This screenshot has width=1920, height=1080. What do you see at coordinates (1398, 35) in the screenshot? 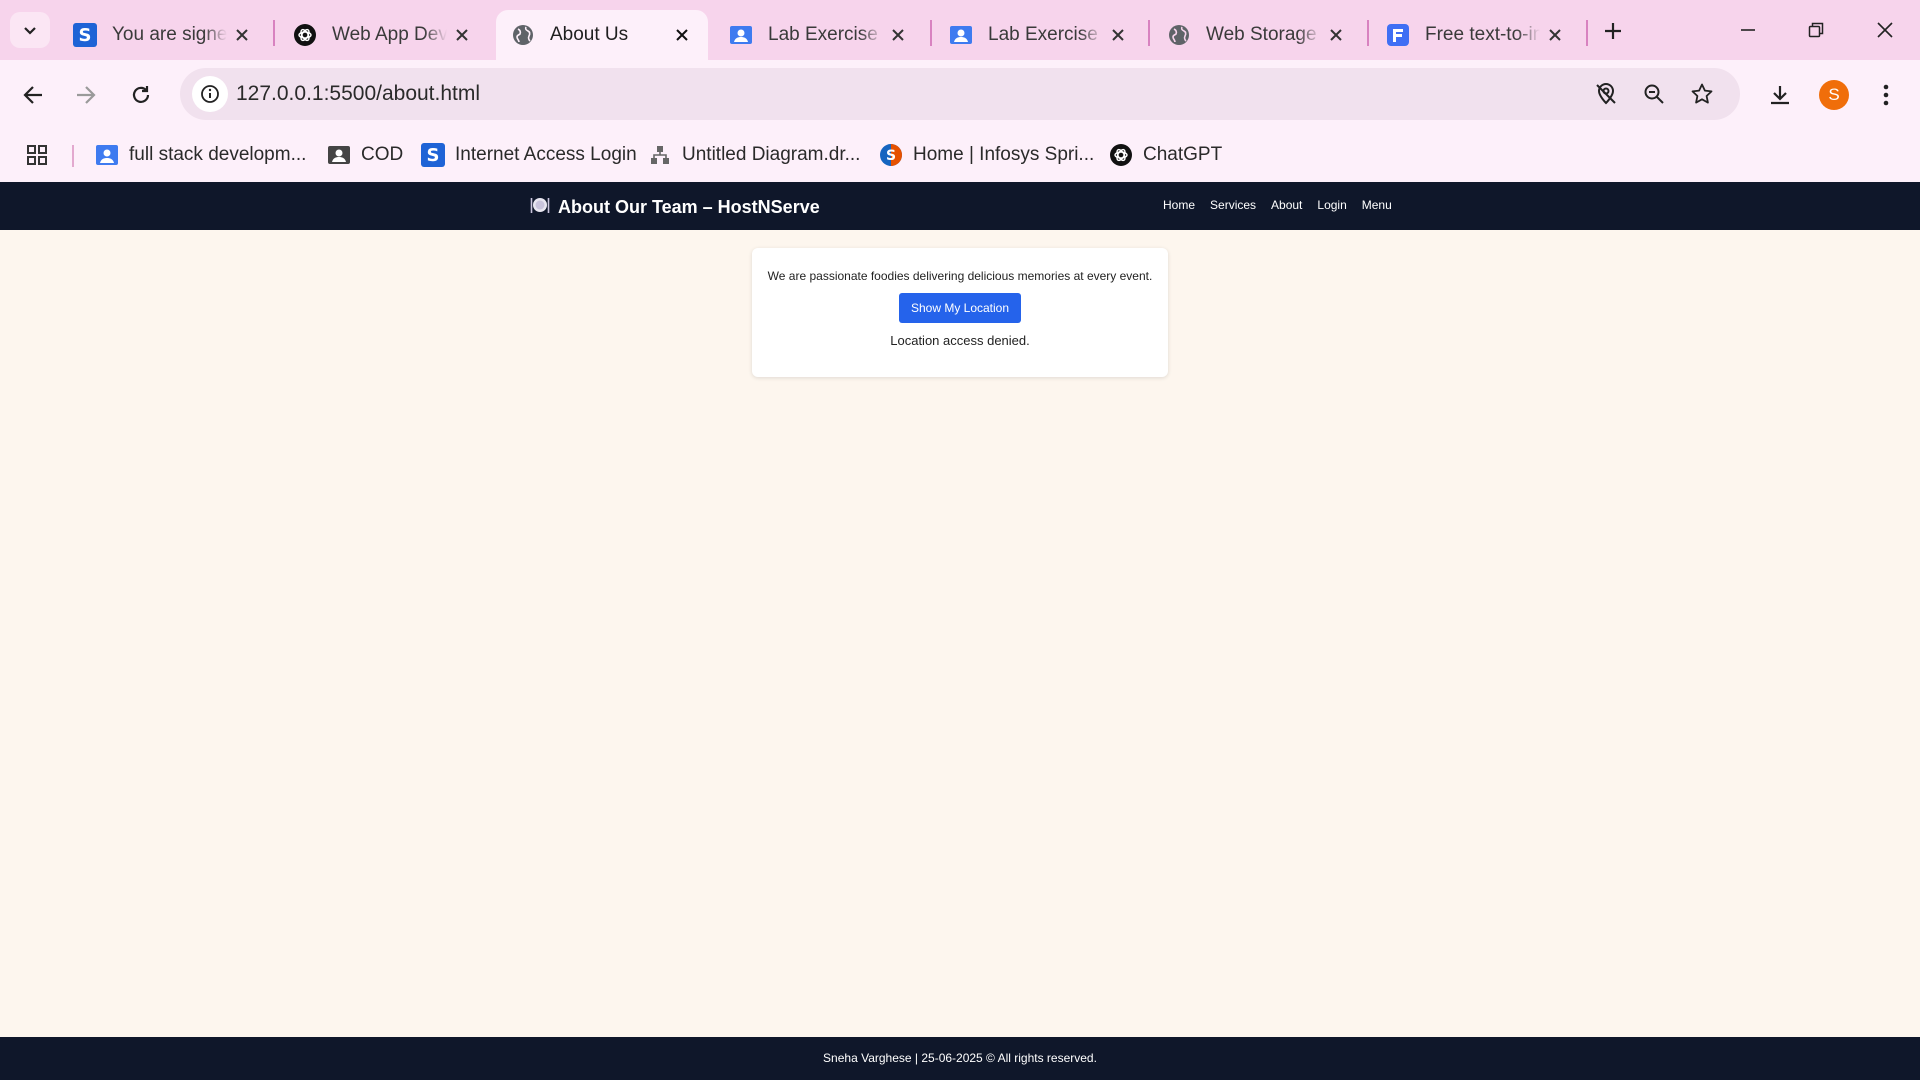
I see `forms-icon` at bounding box center [1398, 35].